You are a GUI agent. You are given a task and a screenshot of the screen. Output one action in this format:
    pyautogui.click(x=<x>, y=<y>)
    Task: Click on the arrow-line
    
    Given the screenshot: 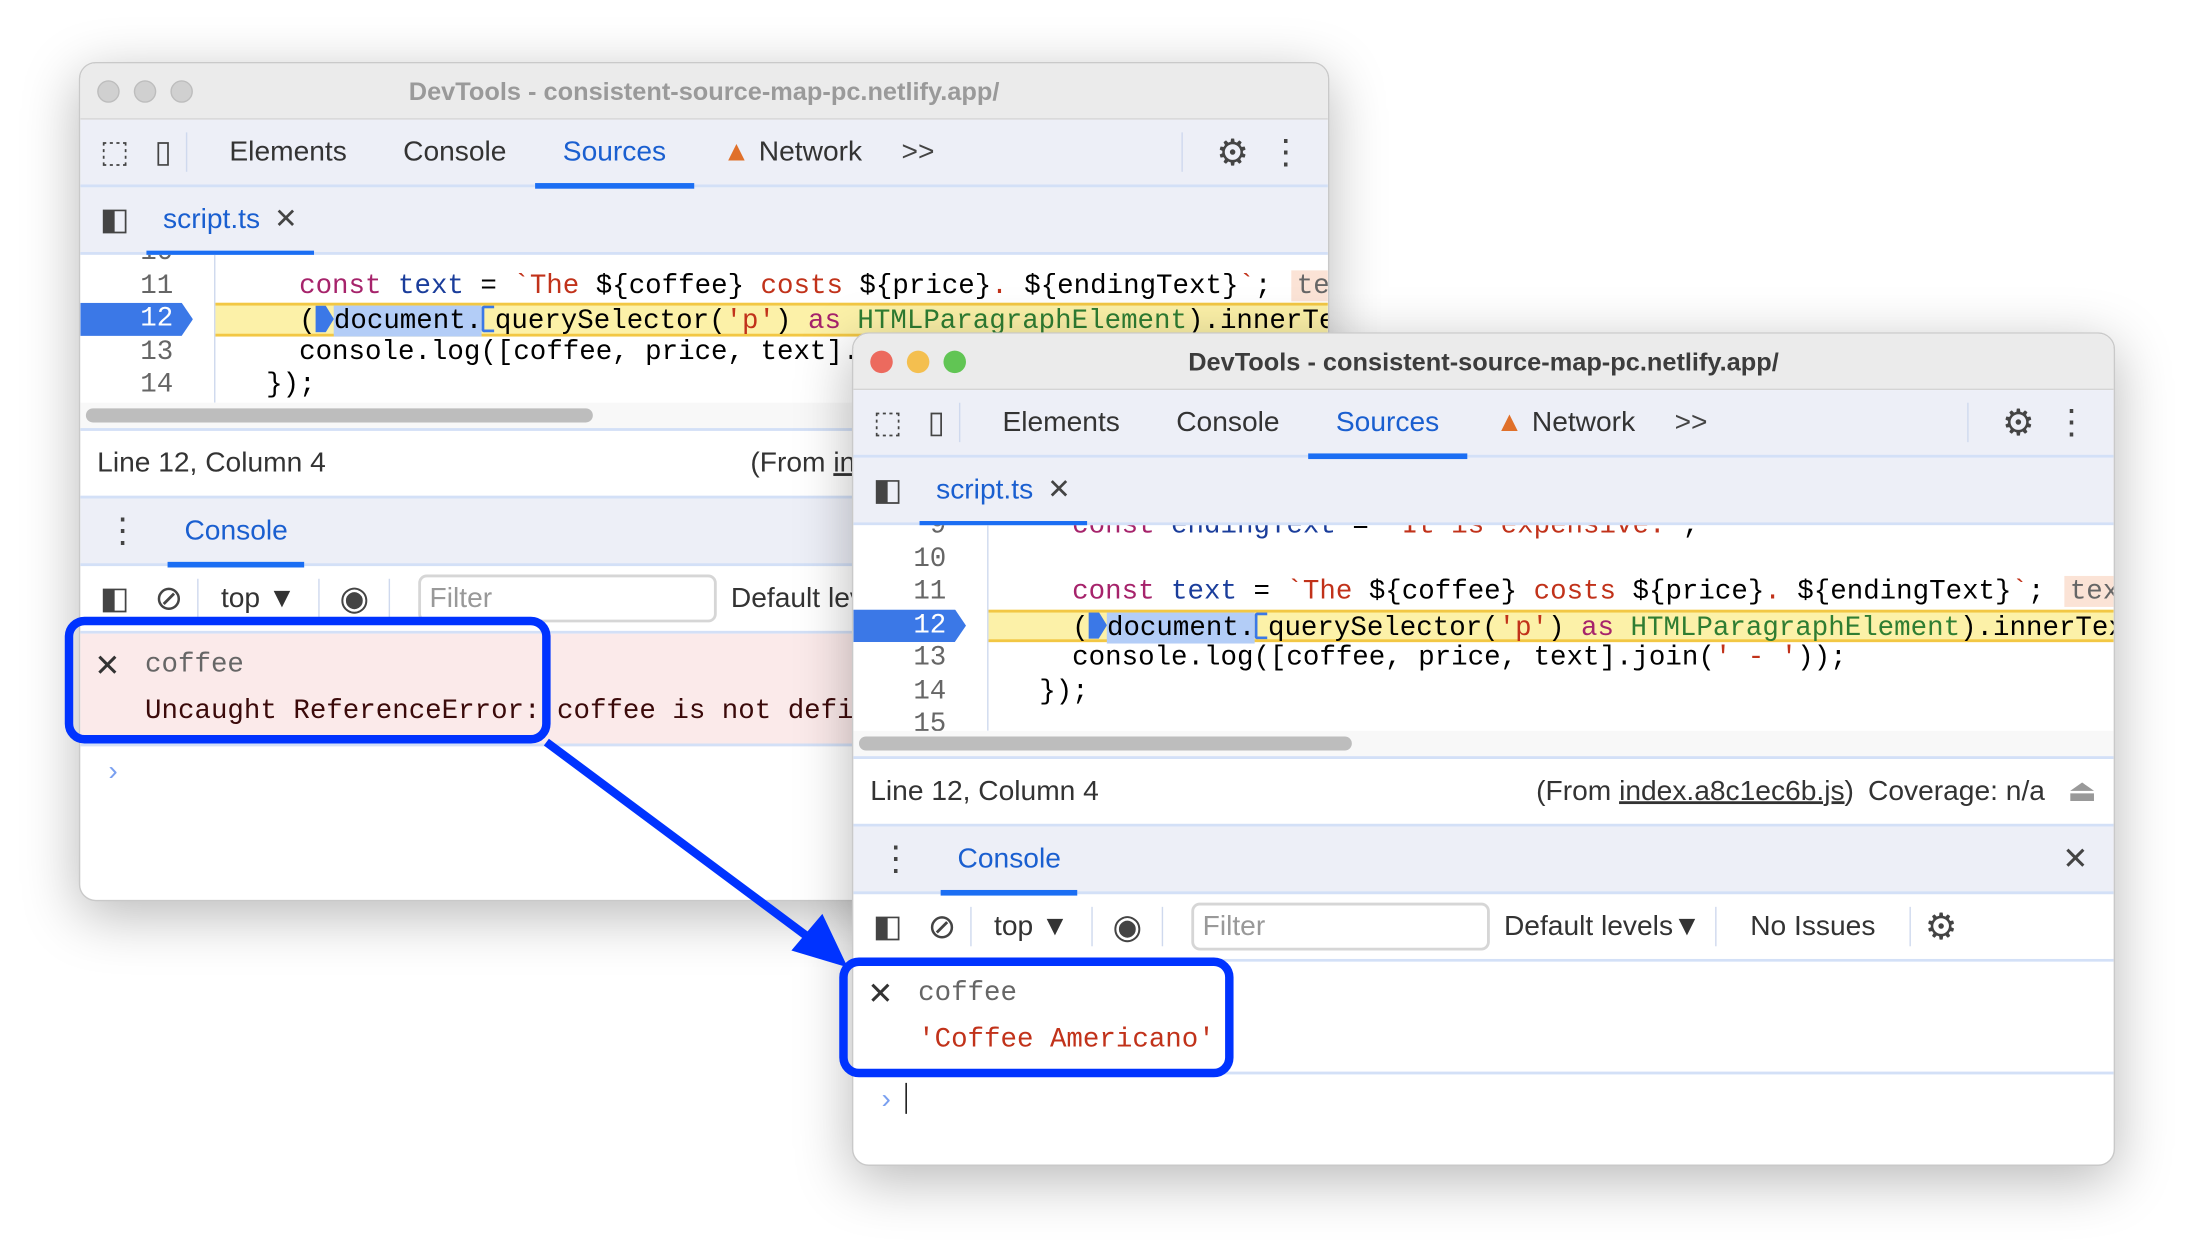 What is the action you would take?
    pyautogui.click(x=681, y=842)
    